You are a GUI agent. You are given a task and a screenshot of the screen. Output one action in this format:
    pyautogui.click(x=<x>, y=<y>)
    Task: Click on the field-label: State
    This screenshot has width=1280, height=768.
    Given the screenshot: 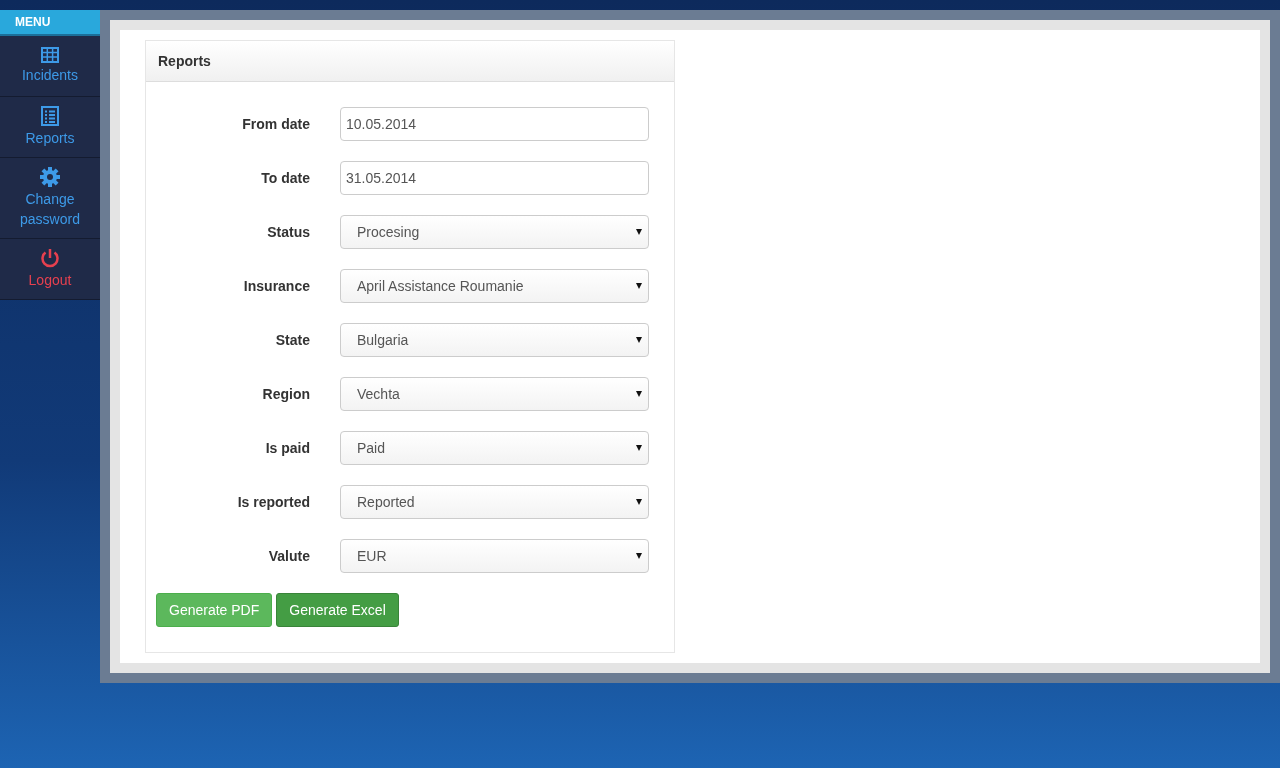 What is the action you would take?
    pyautogui.click(x=292, y=340)
    